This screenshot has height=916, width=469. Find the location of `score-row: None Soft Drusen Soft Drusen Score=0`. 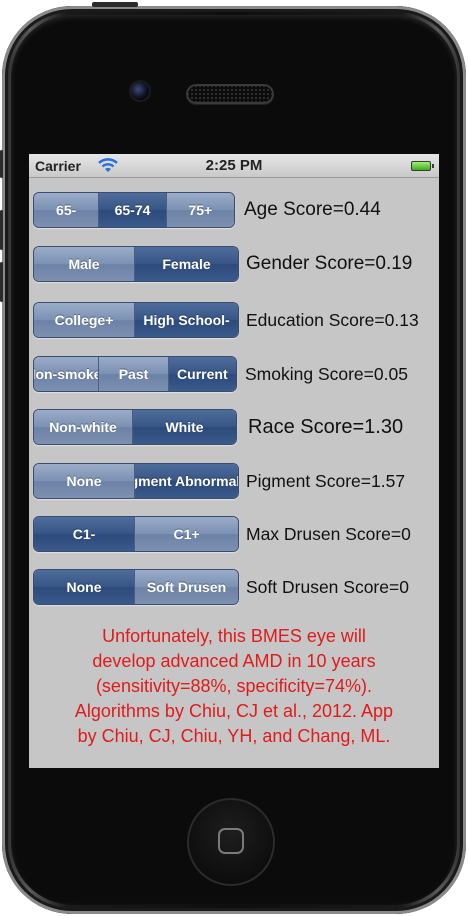

score-row: None Soft Drusen Soft Drusen Score=0 is located at coordinates (234, 588).